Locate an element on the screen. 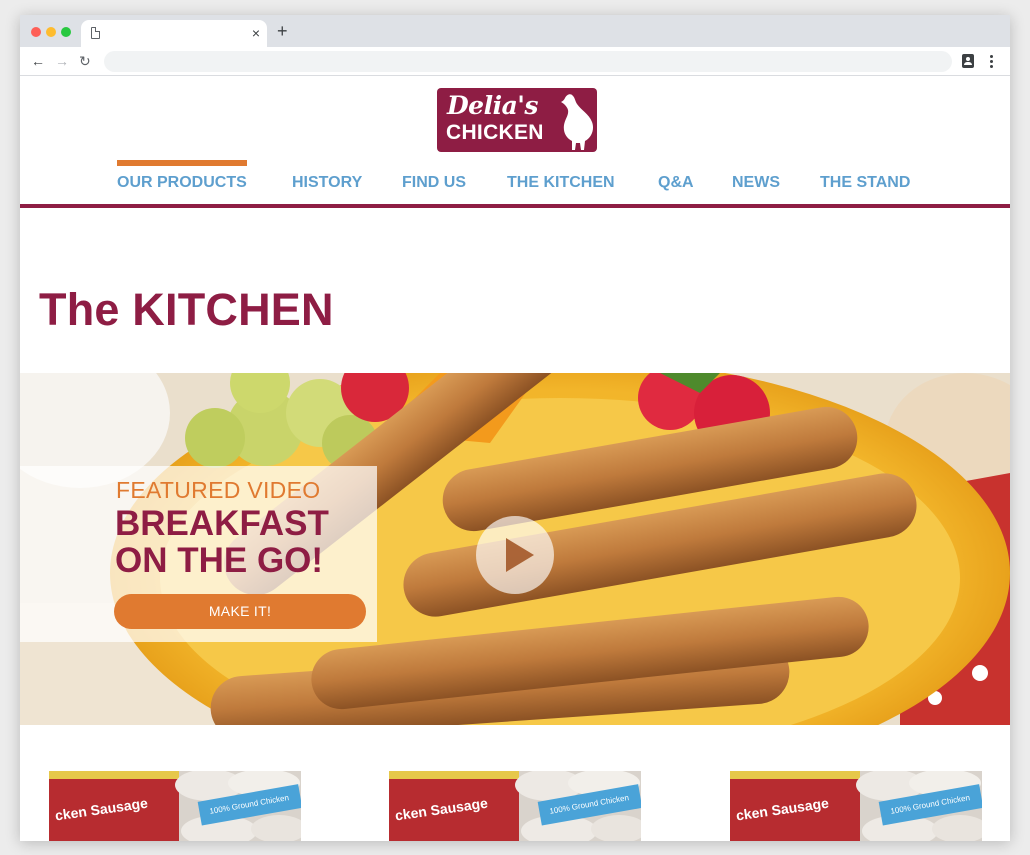  browser-tab: × is located at coordinates (174, 33).